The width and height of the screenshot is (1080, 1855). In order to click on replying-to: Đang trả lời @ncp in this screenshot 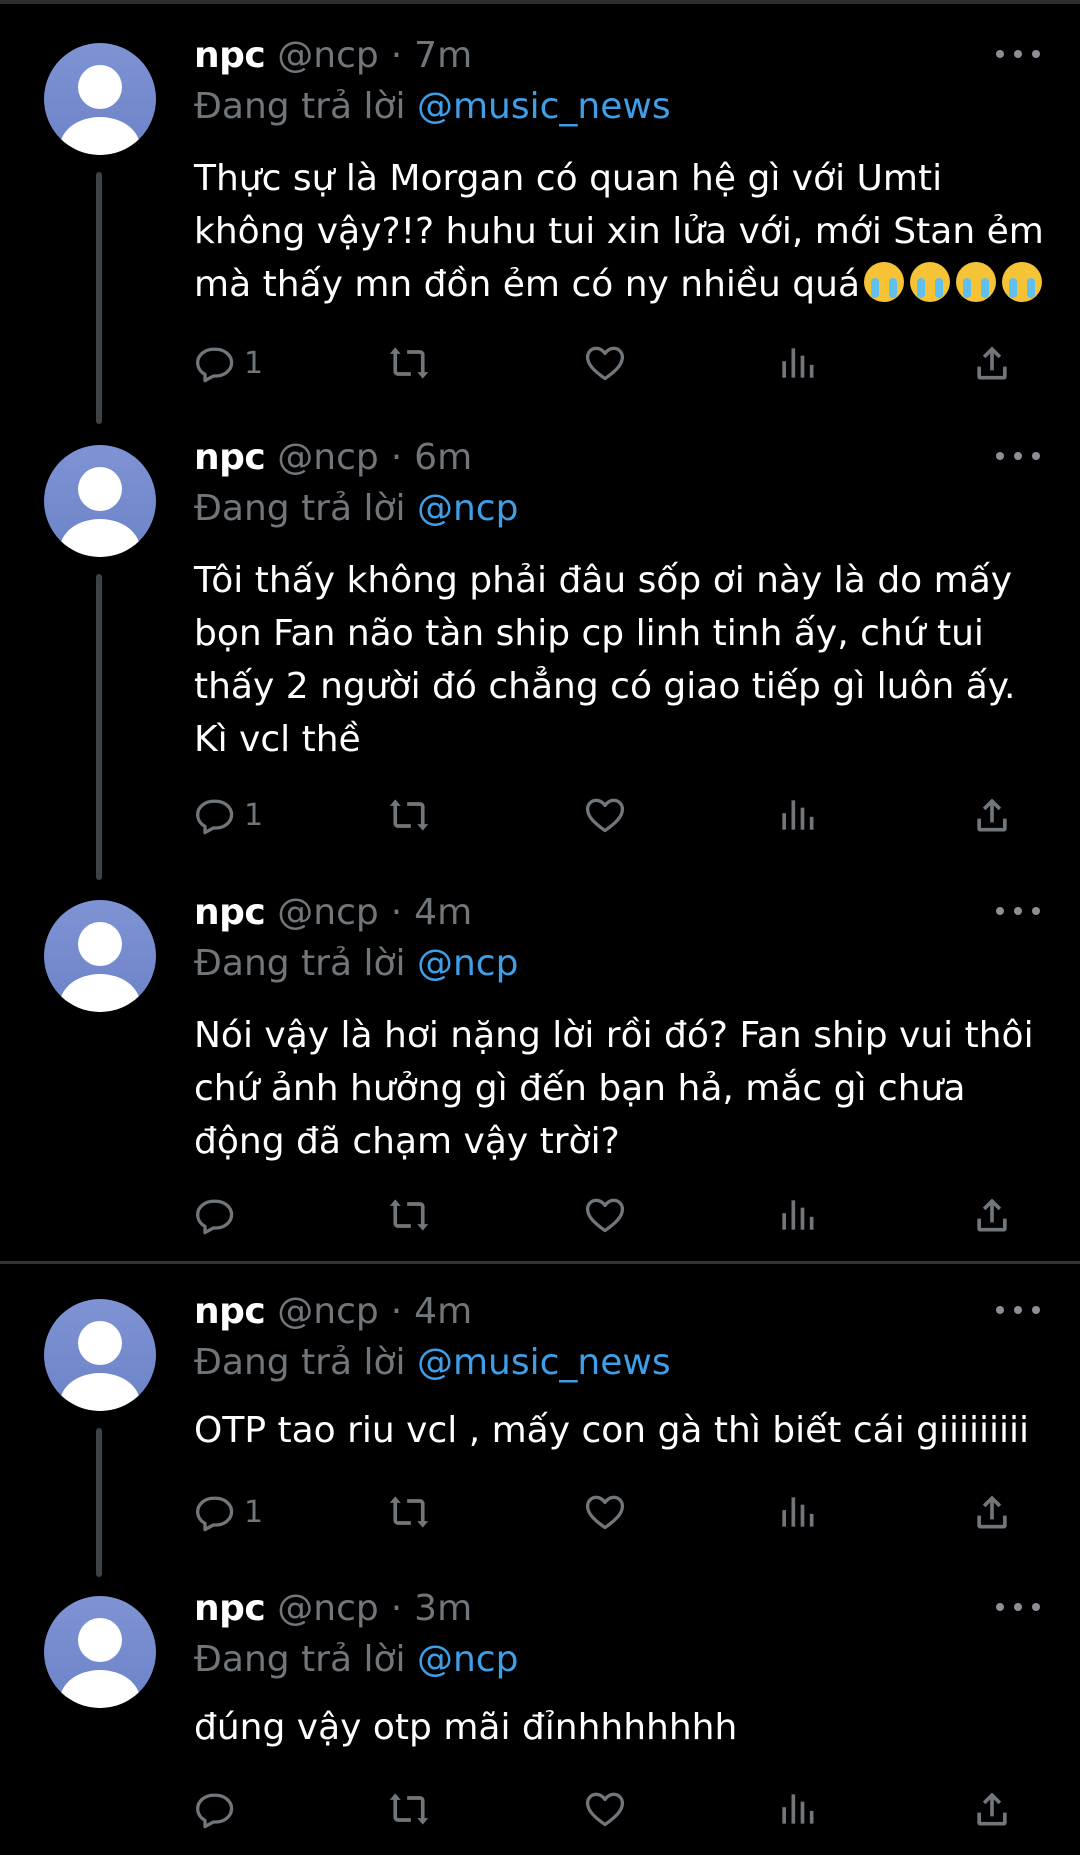, I will do `click(356, 1659)`.